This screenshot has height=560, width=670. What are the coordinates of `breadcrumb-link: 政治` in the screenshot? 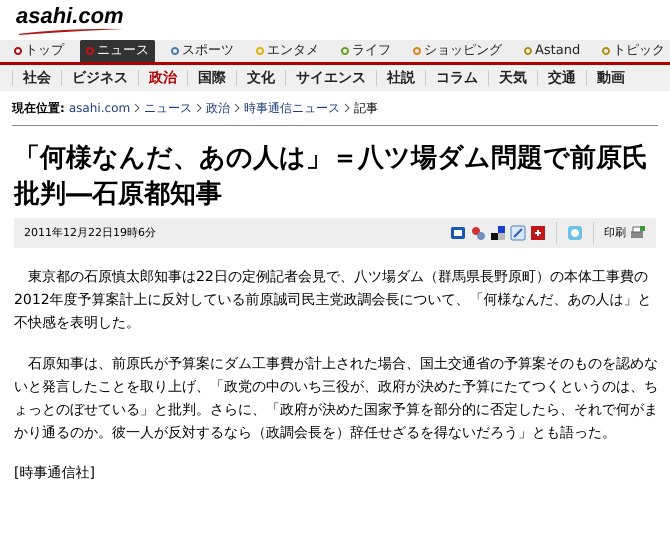 It's located at (218, 108).